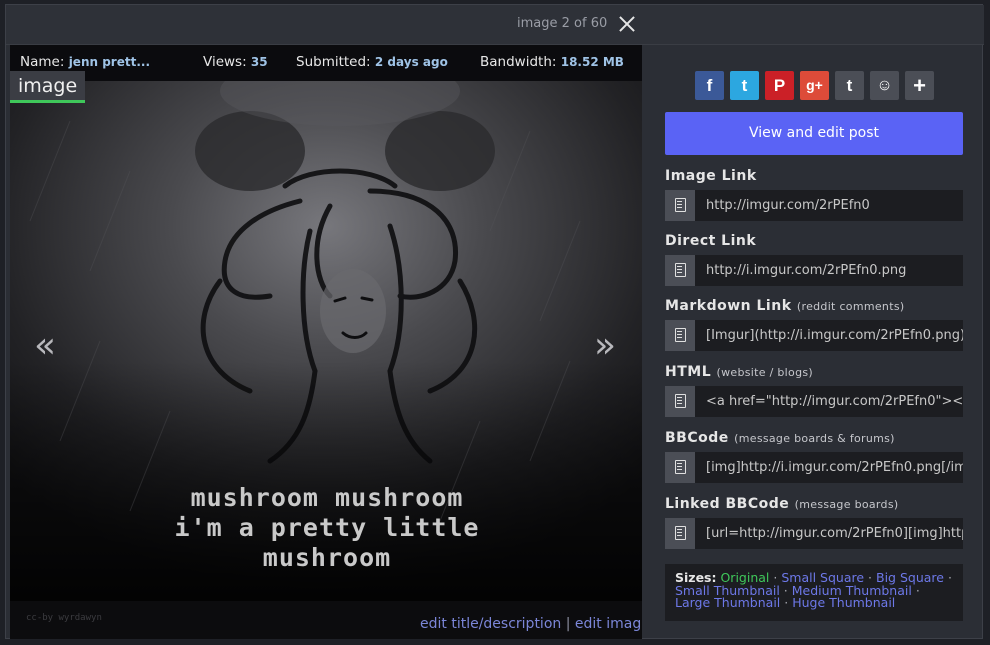 The image size is (990, 645). Describe the element at coordinates (711, 176) in the screenshot. I see `field-label-text: Image Link` at that location.